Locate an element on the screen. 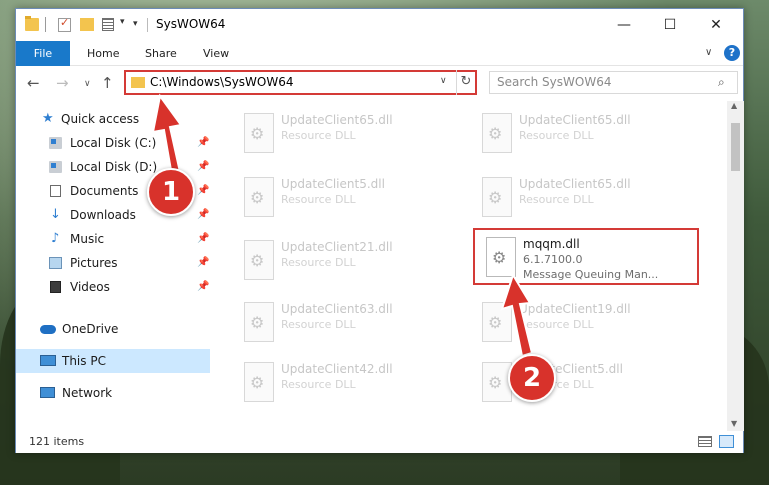 This screenshot has width=769, height=485. step-2-badge: 2 is located at coordinates (532, 378).